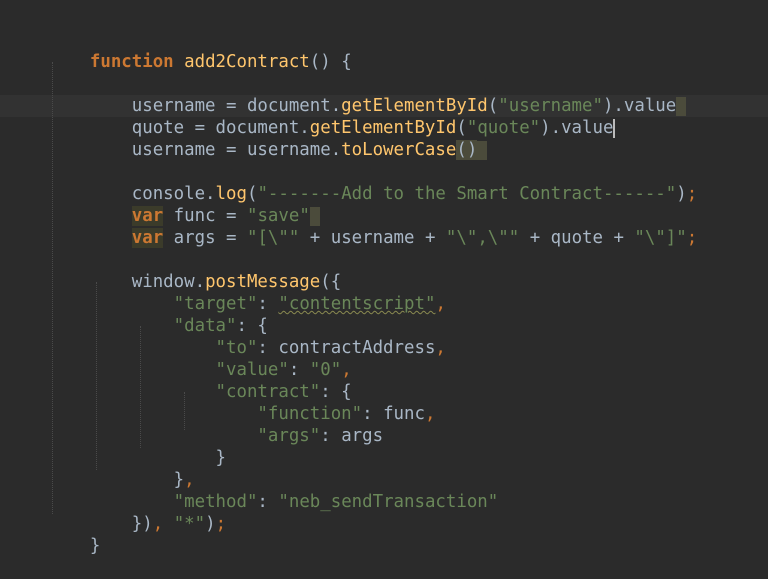 This screenshot has width=768, height=579. Describe the element at coordinates (184, 204) in the screenshot. I see `code-line-8: var func = "save"` at that location.